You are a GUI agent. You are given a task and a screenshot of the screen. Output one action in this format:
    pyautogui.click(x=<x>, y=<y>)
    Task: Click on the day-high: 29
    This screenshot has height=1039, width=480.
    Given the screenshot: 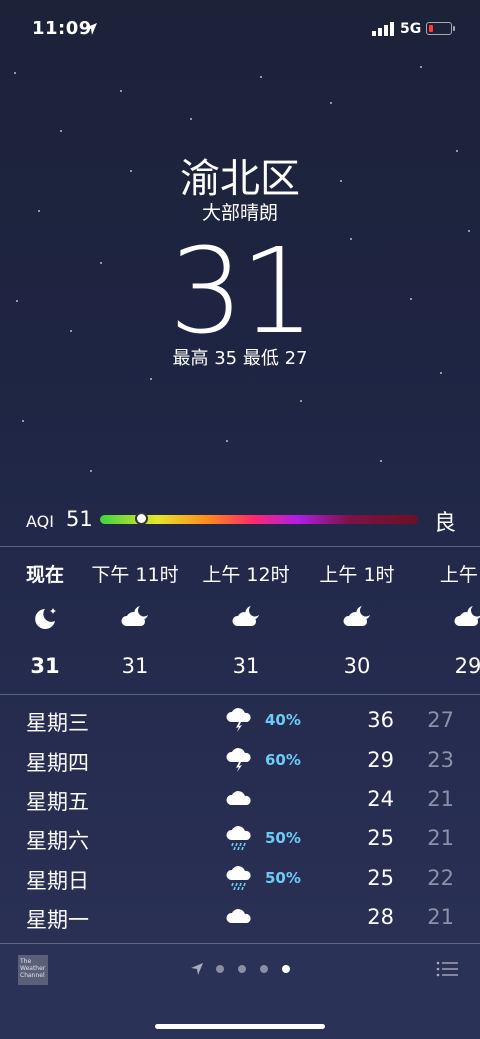 What is the action you would take?
    pyautogui.click(x=380, y=760)
    